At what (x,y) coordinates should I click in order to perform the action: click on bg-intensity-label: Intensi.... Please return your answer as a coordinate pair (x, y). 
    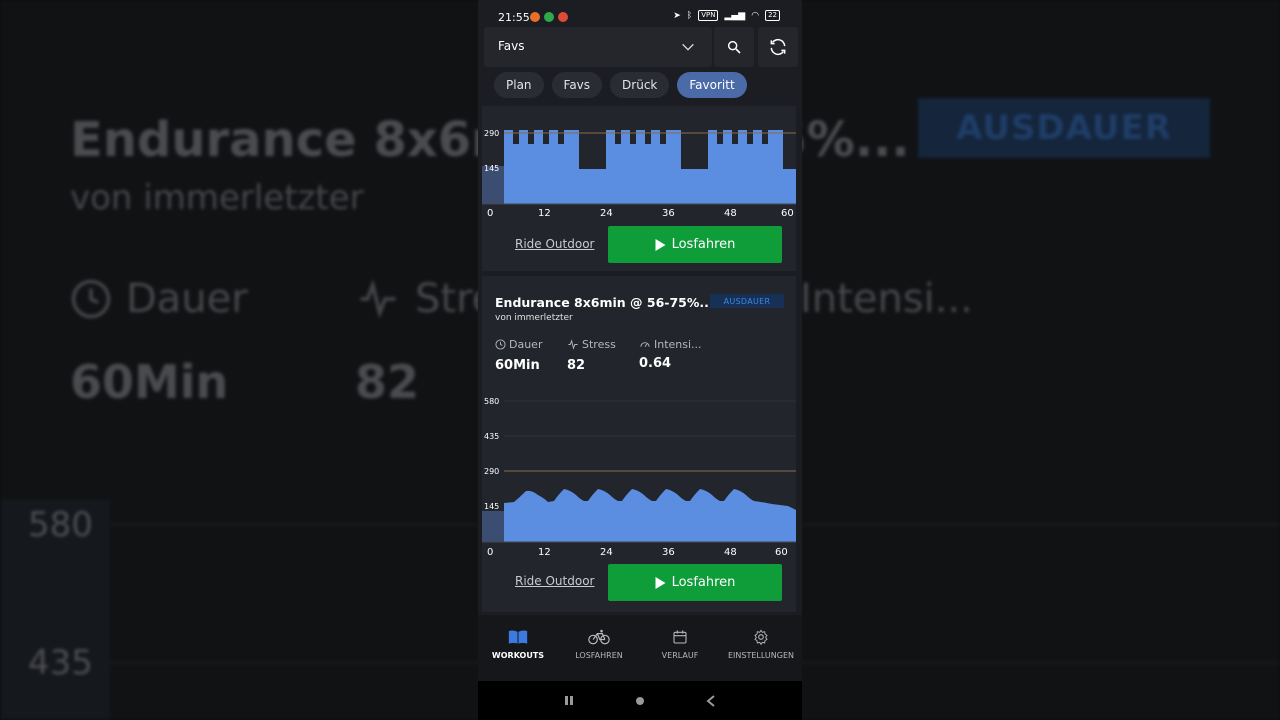
    Looking at the image, I should click on (886, 299).